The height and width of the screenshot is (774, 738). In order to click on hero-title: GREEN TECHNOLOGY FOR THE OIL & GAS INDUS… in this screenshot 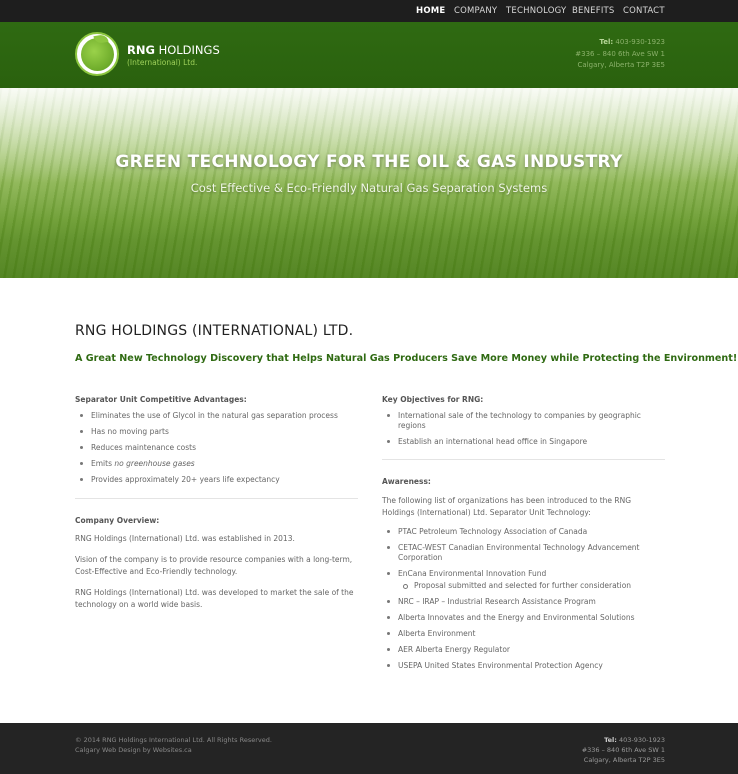, I will do `click(369, 162)`.